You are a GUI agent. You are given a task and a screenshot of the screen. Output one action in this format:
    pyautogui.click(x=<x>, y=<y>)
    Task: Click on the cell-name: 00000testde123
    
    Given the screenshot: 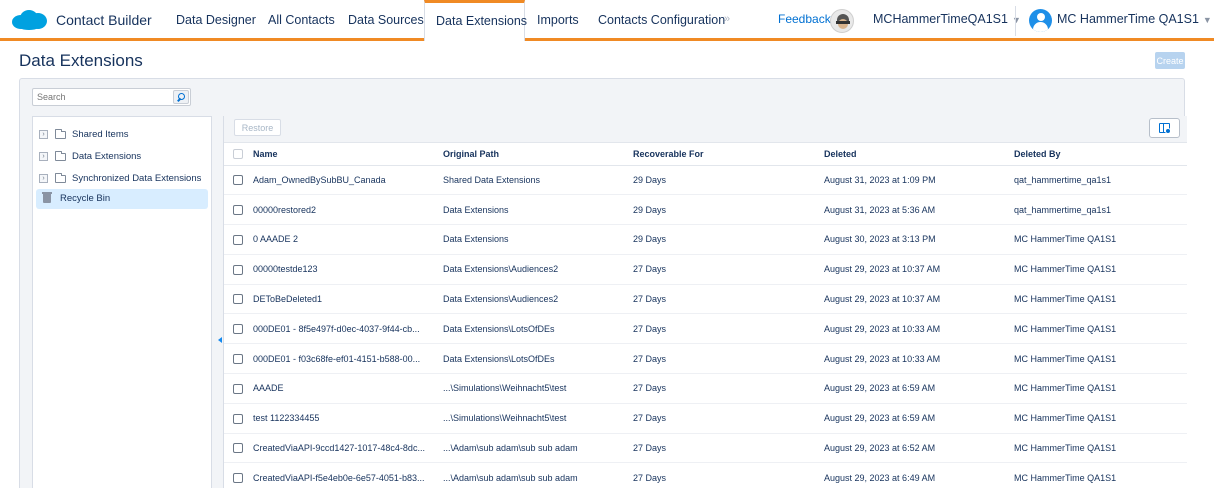 What is the action you would take?
    pyautogui.click(x=343, y=269)
    